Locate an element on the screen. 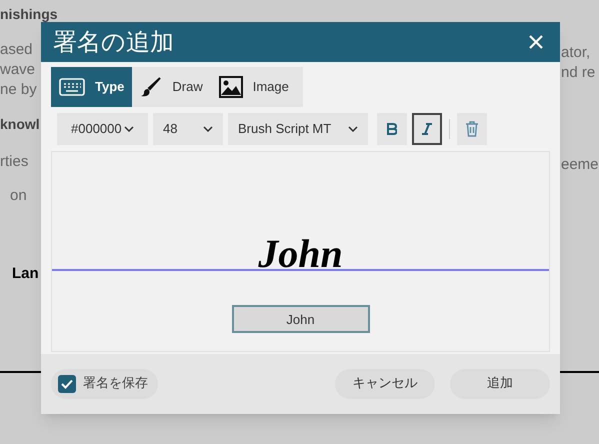  dialog-title: 署名の追加 is located at coordinates (113, 42).